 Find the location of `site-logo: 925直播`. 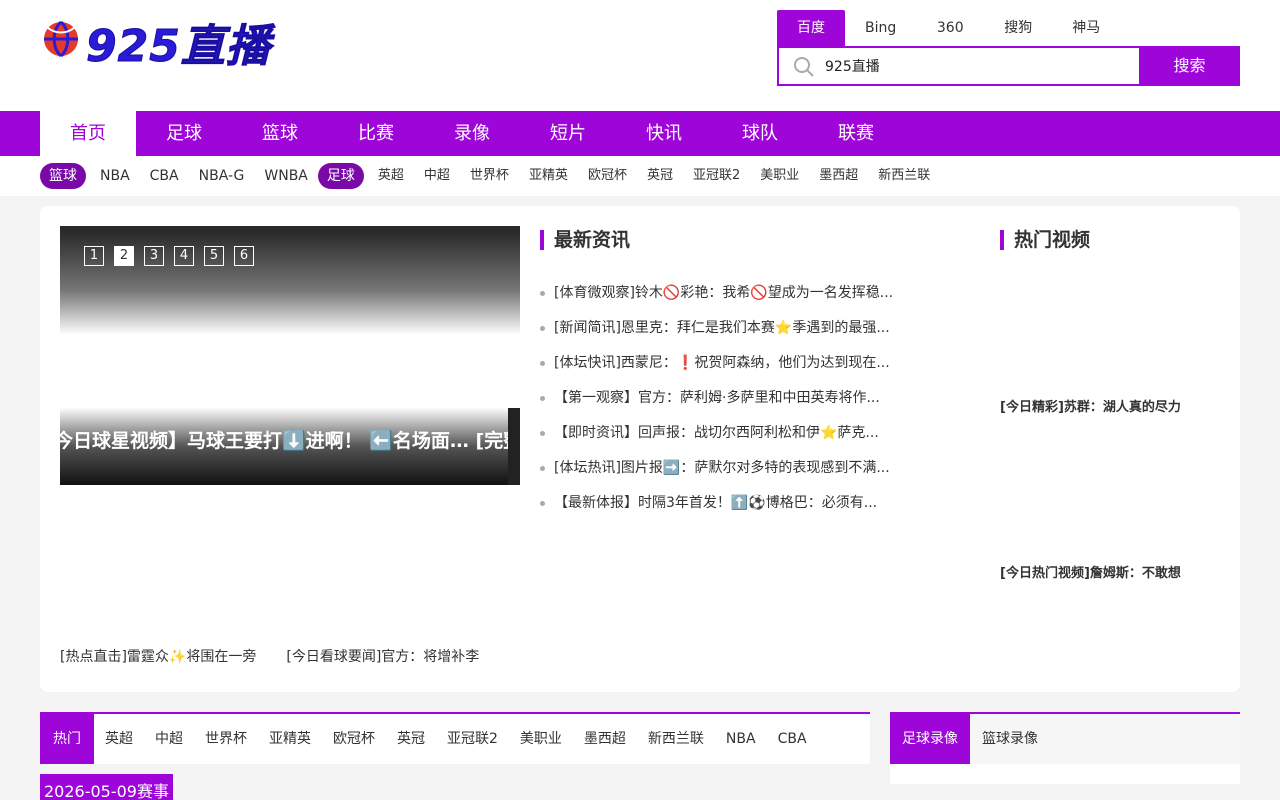

site-logo: 925直播 is located at coordinates (157, 47).